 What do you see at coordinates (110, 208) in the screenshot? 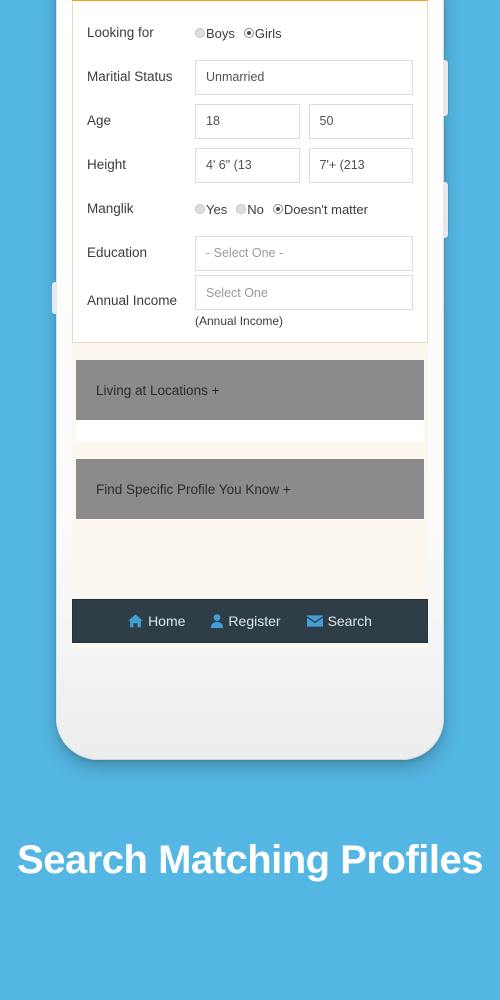
I see `label-manglik: Manglik` at bounding box center [110, 208].